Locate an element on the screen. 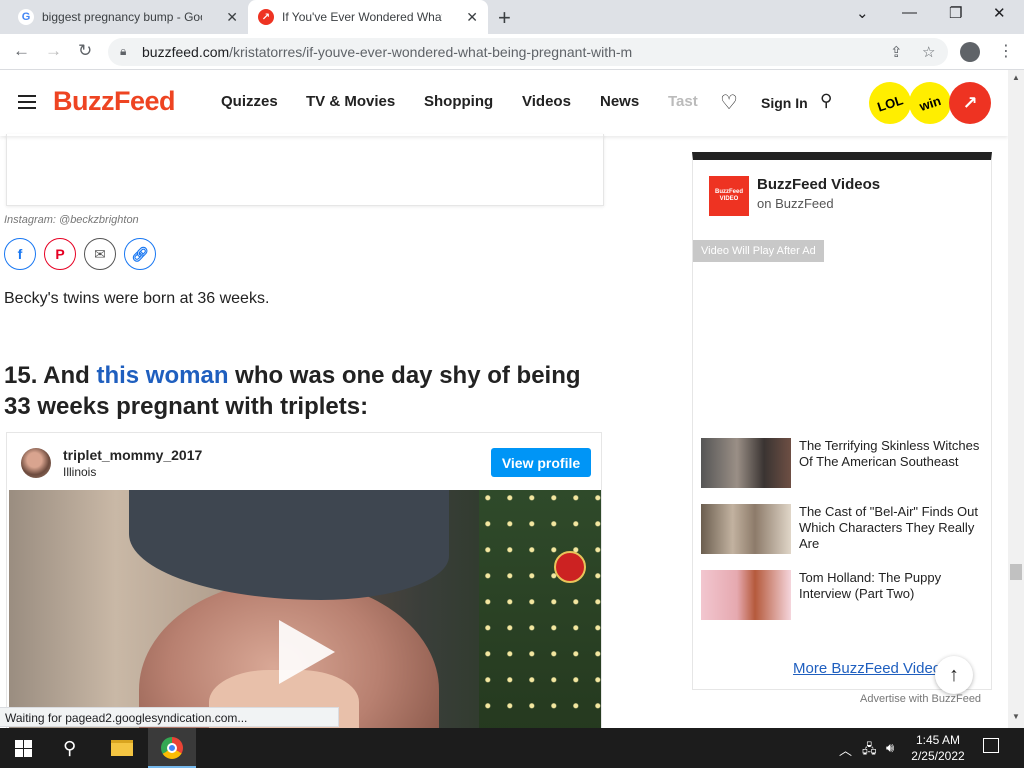 This screenshot has width=1024, height=768. minimize-button: — is located at coordinates (909, 12).